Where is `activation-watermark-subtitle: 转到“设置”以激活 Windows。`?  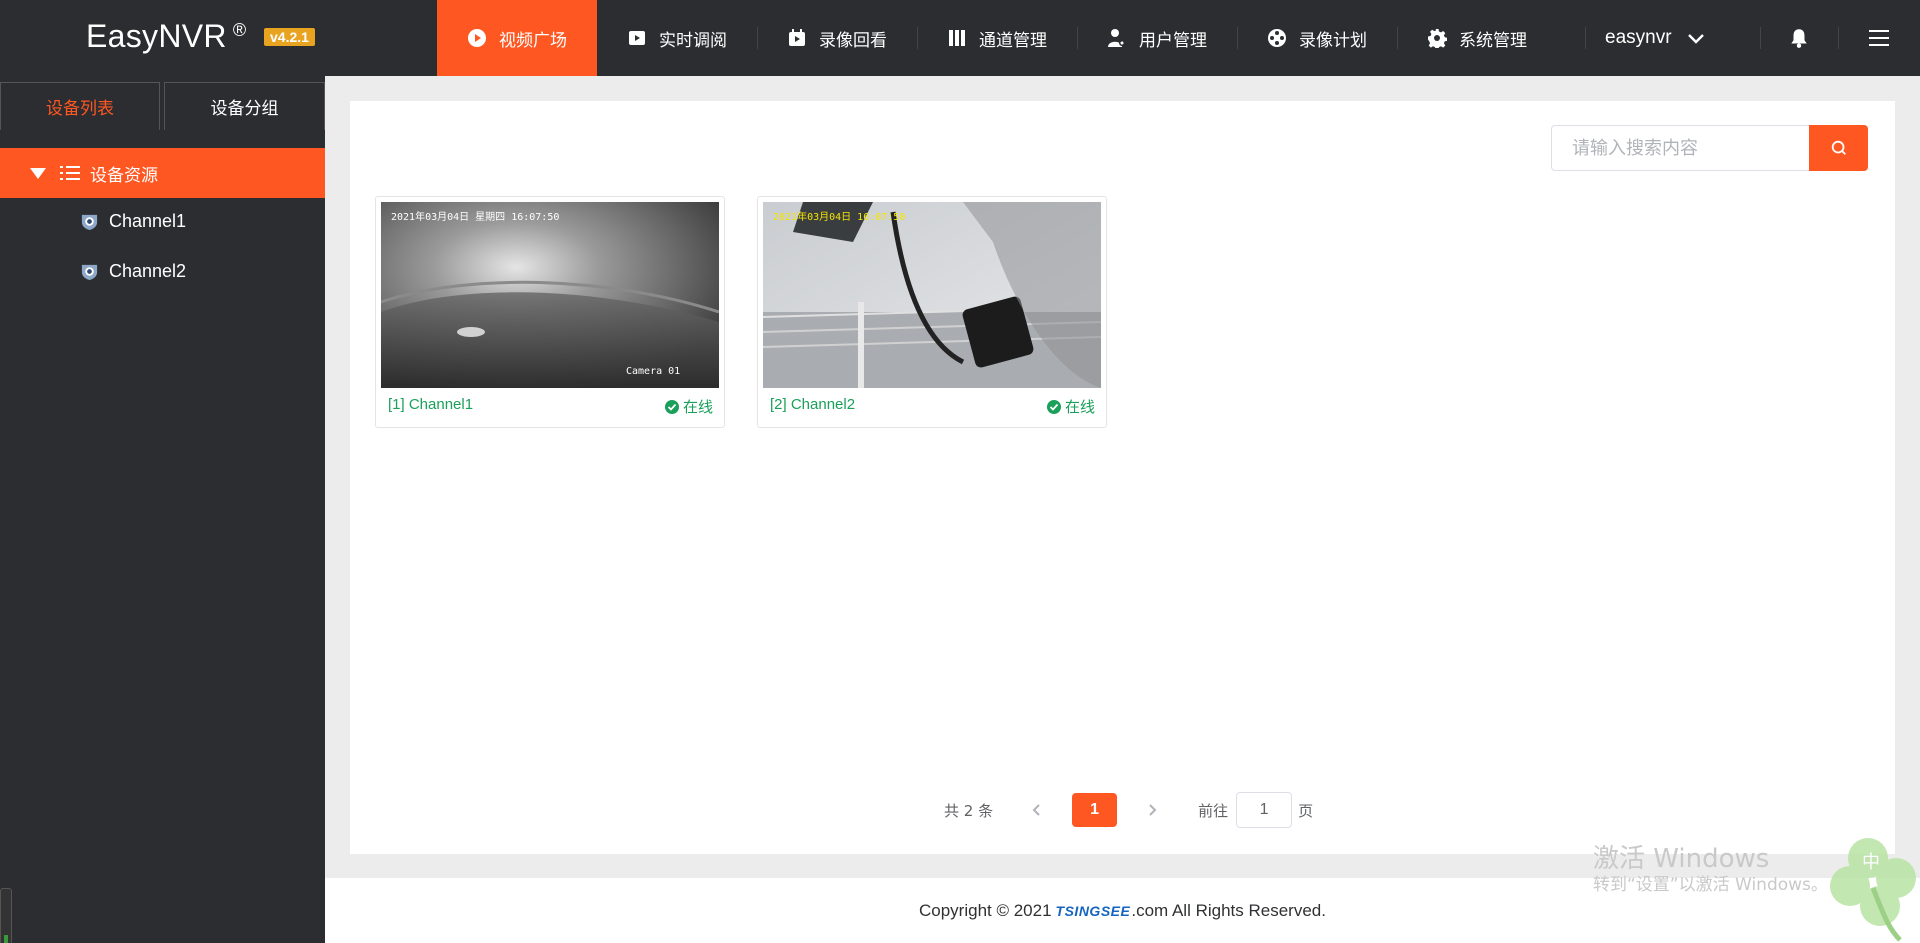 activation-watermark-subtitle: 转到“设置”以激活 Windows。 is located at coordinates (1710, 885).